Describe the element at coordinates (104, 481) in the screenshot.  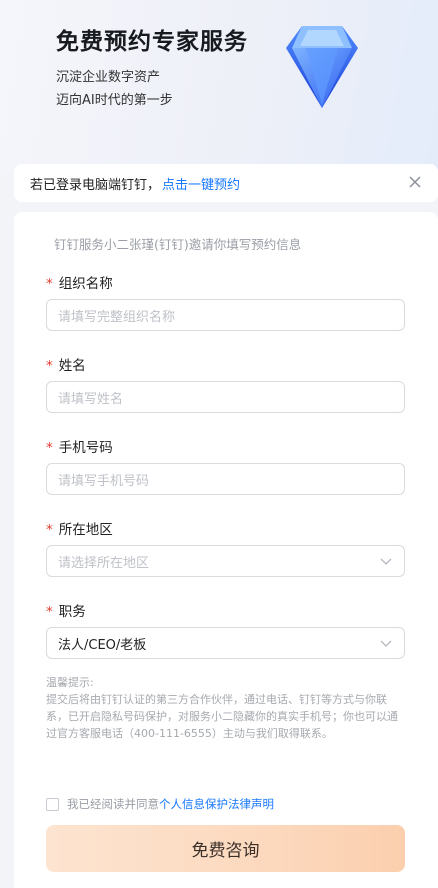
I see `phone-placeholder: 请填写手机号码` at that location.